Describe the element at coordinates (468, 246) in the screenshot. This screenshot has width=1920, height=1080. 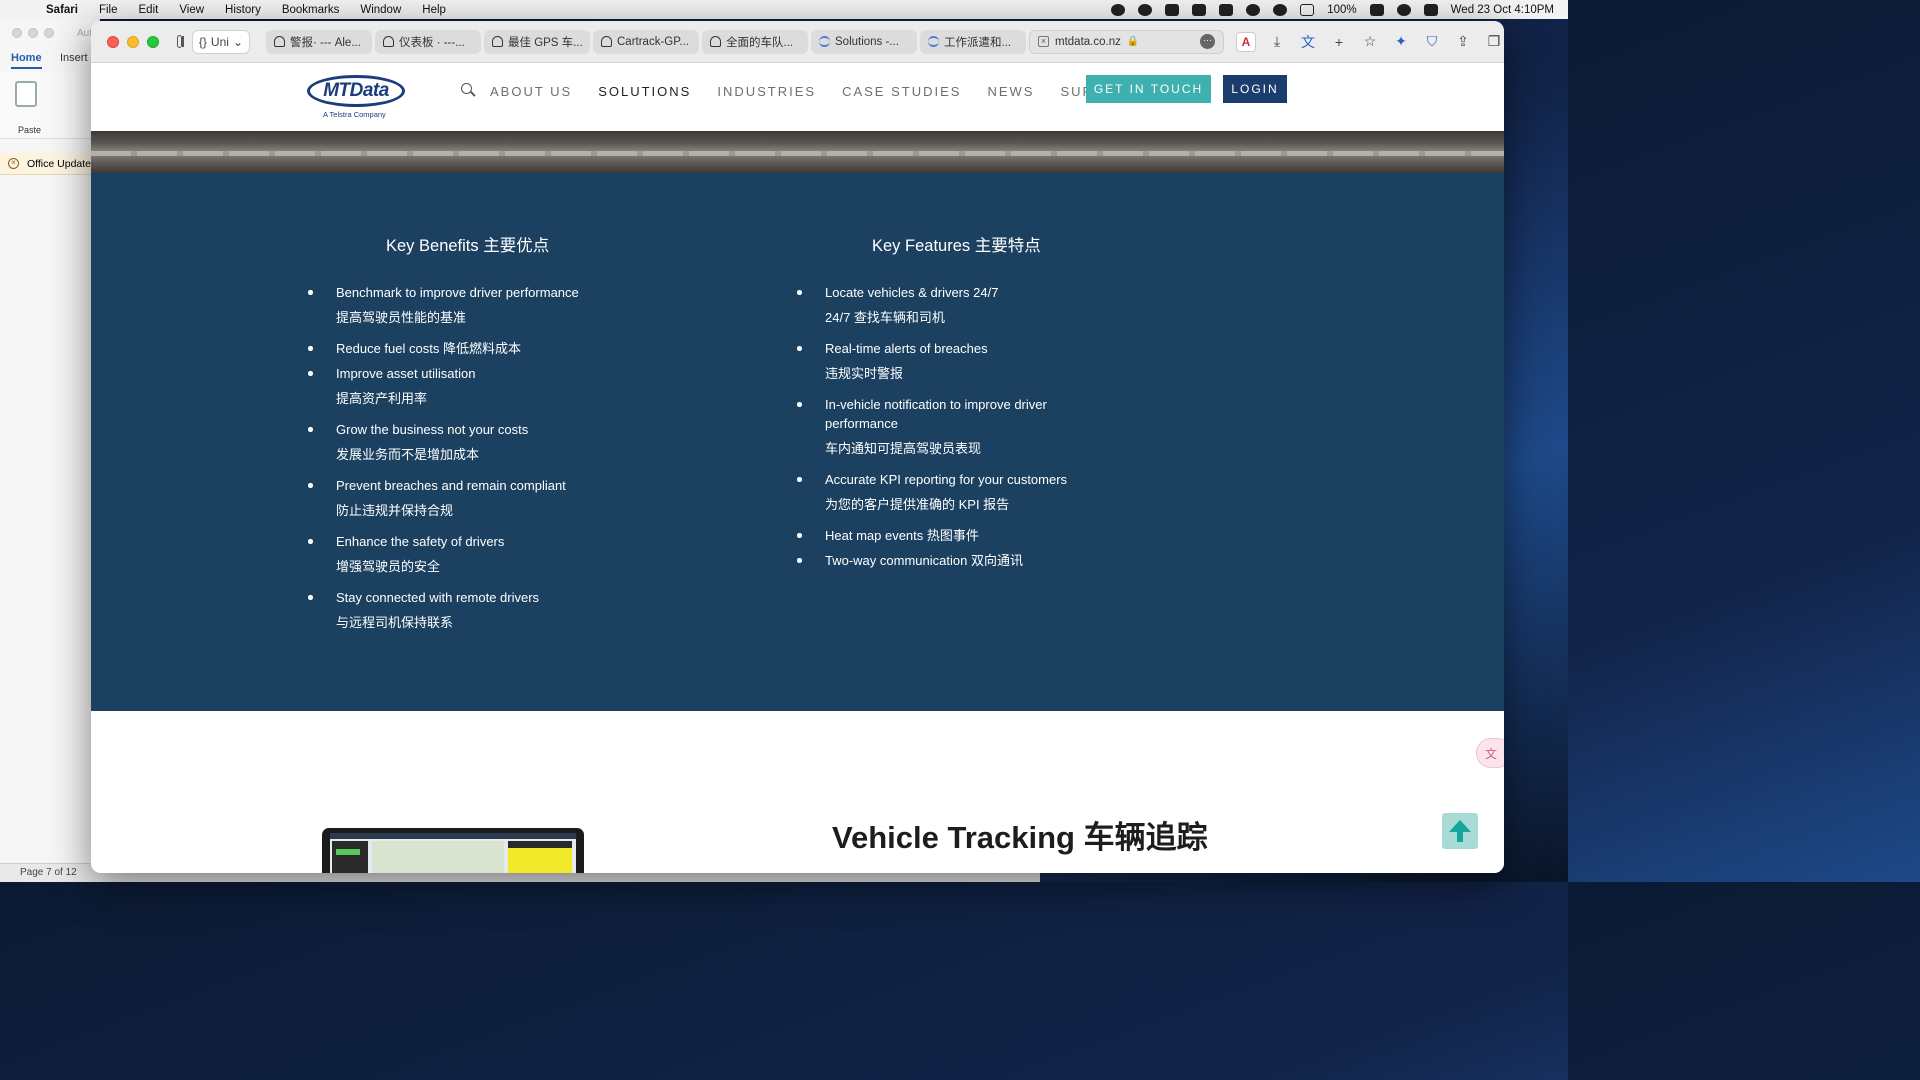
I see `key-benefits-heading: Key Benefits 主要优点` at that location.